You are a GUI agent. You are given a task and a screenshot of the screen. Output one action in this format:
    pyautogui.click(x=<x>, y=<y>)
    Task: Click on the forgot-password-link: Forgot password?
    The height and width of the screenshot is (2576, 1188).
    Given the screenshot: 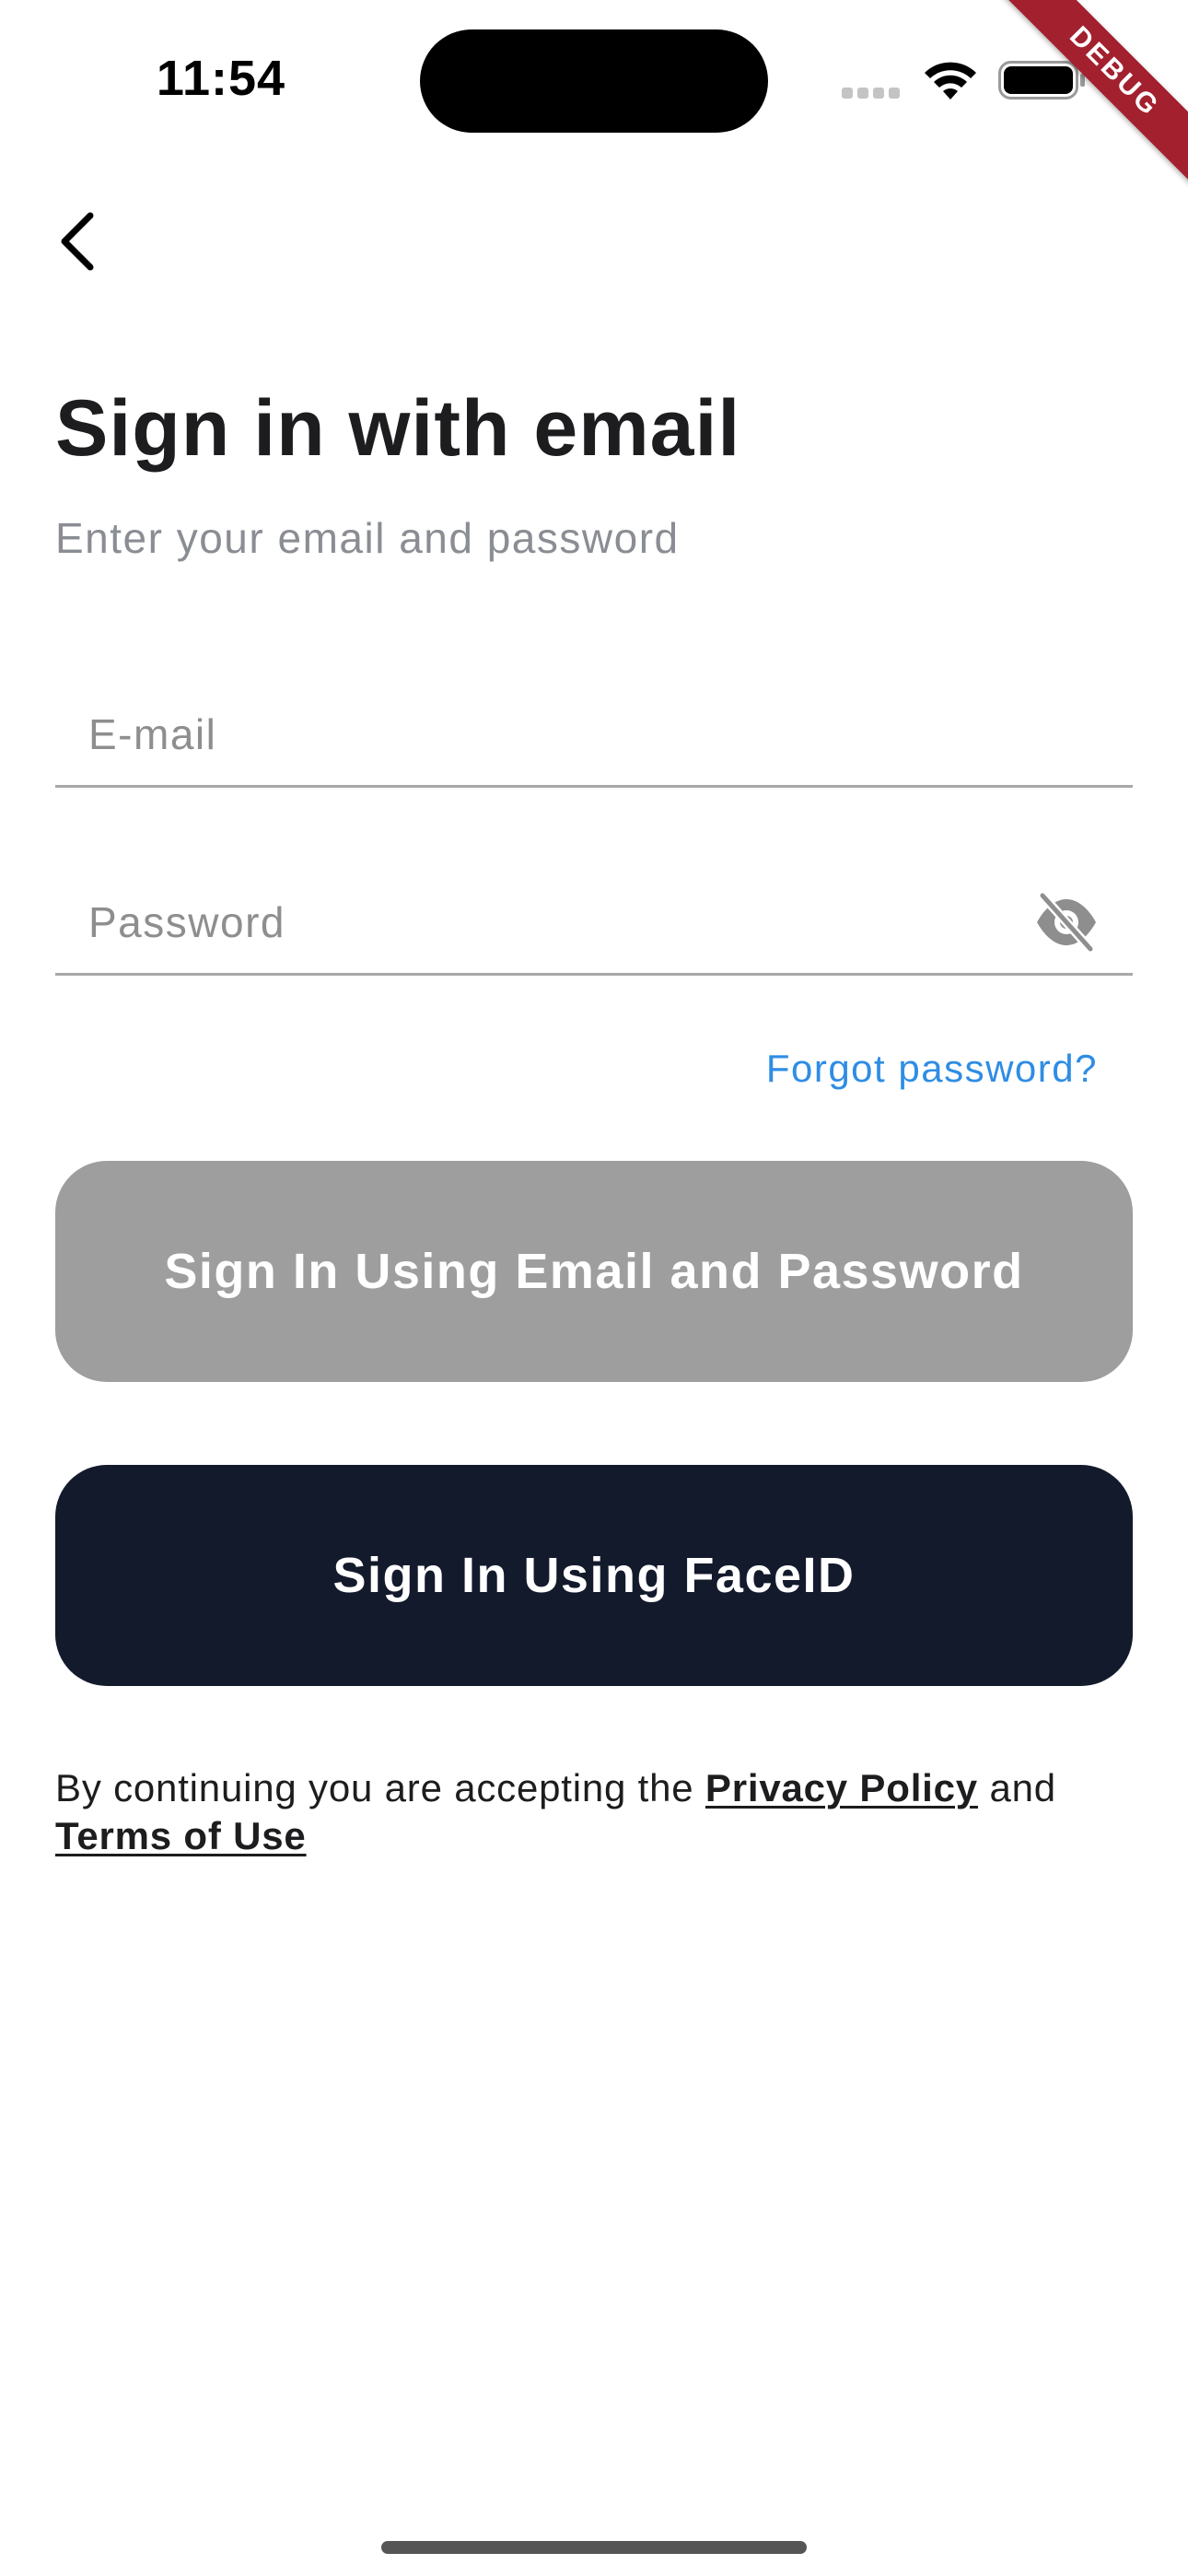 What is the action you would take?
    pyautogui.click(x=932, y=1068)
    